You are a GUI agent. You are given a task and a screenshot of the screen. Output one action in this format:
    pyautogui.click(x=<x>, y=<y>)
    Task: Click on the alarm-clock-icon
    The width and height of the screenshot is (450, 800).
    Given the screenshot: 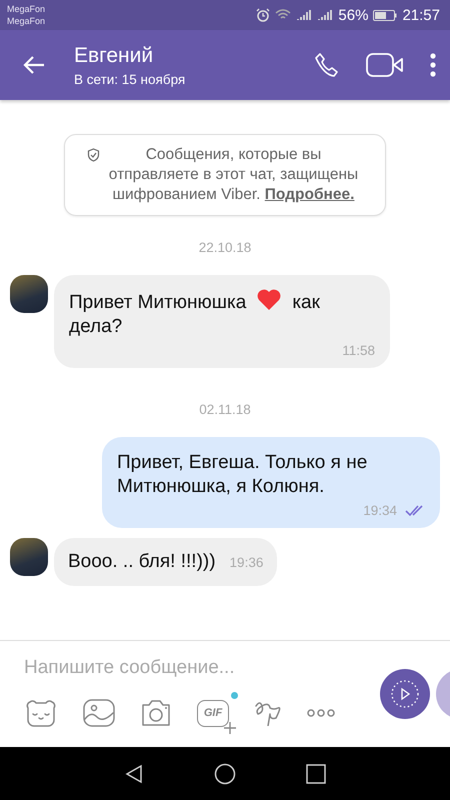 What is the action you would take?
    pyautogui.click(x=263, y=15)
    